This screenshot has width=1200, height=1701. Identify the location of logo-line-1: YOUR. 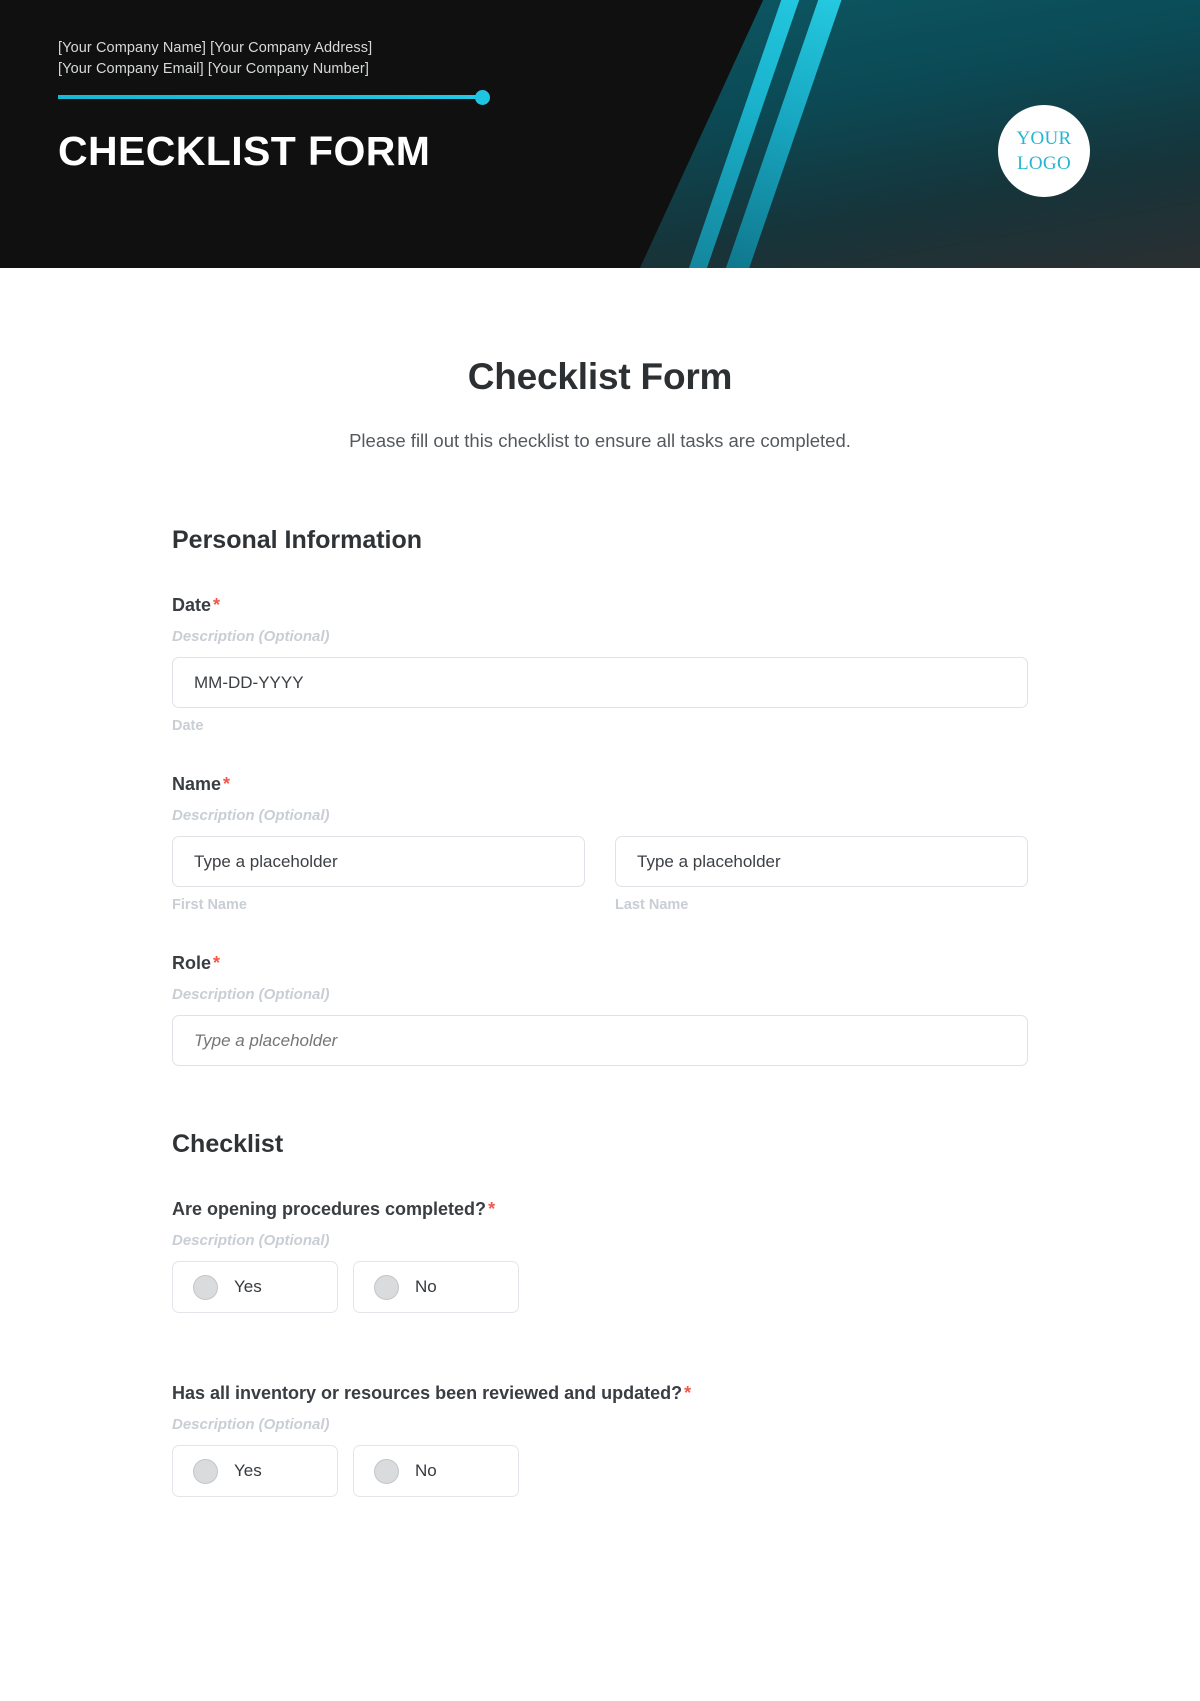
(1044, 138).